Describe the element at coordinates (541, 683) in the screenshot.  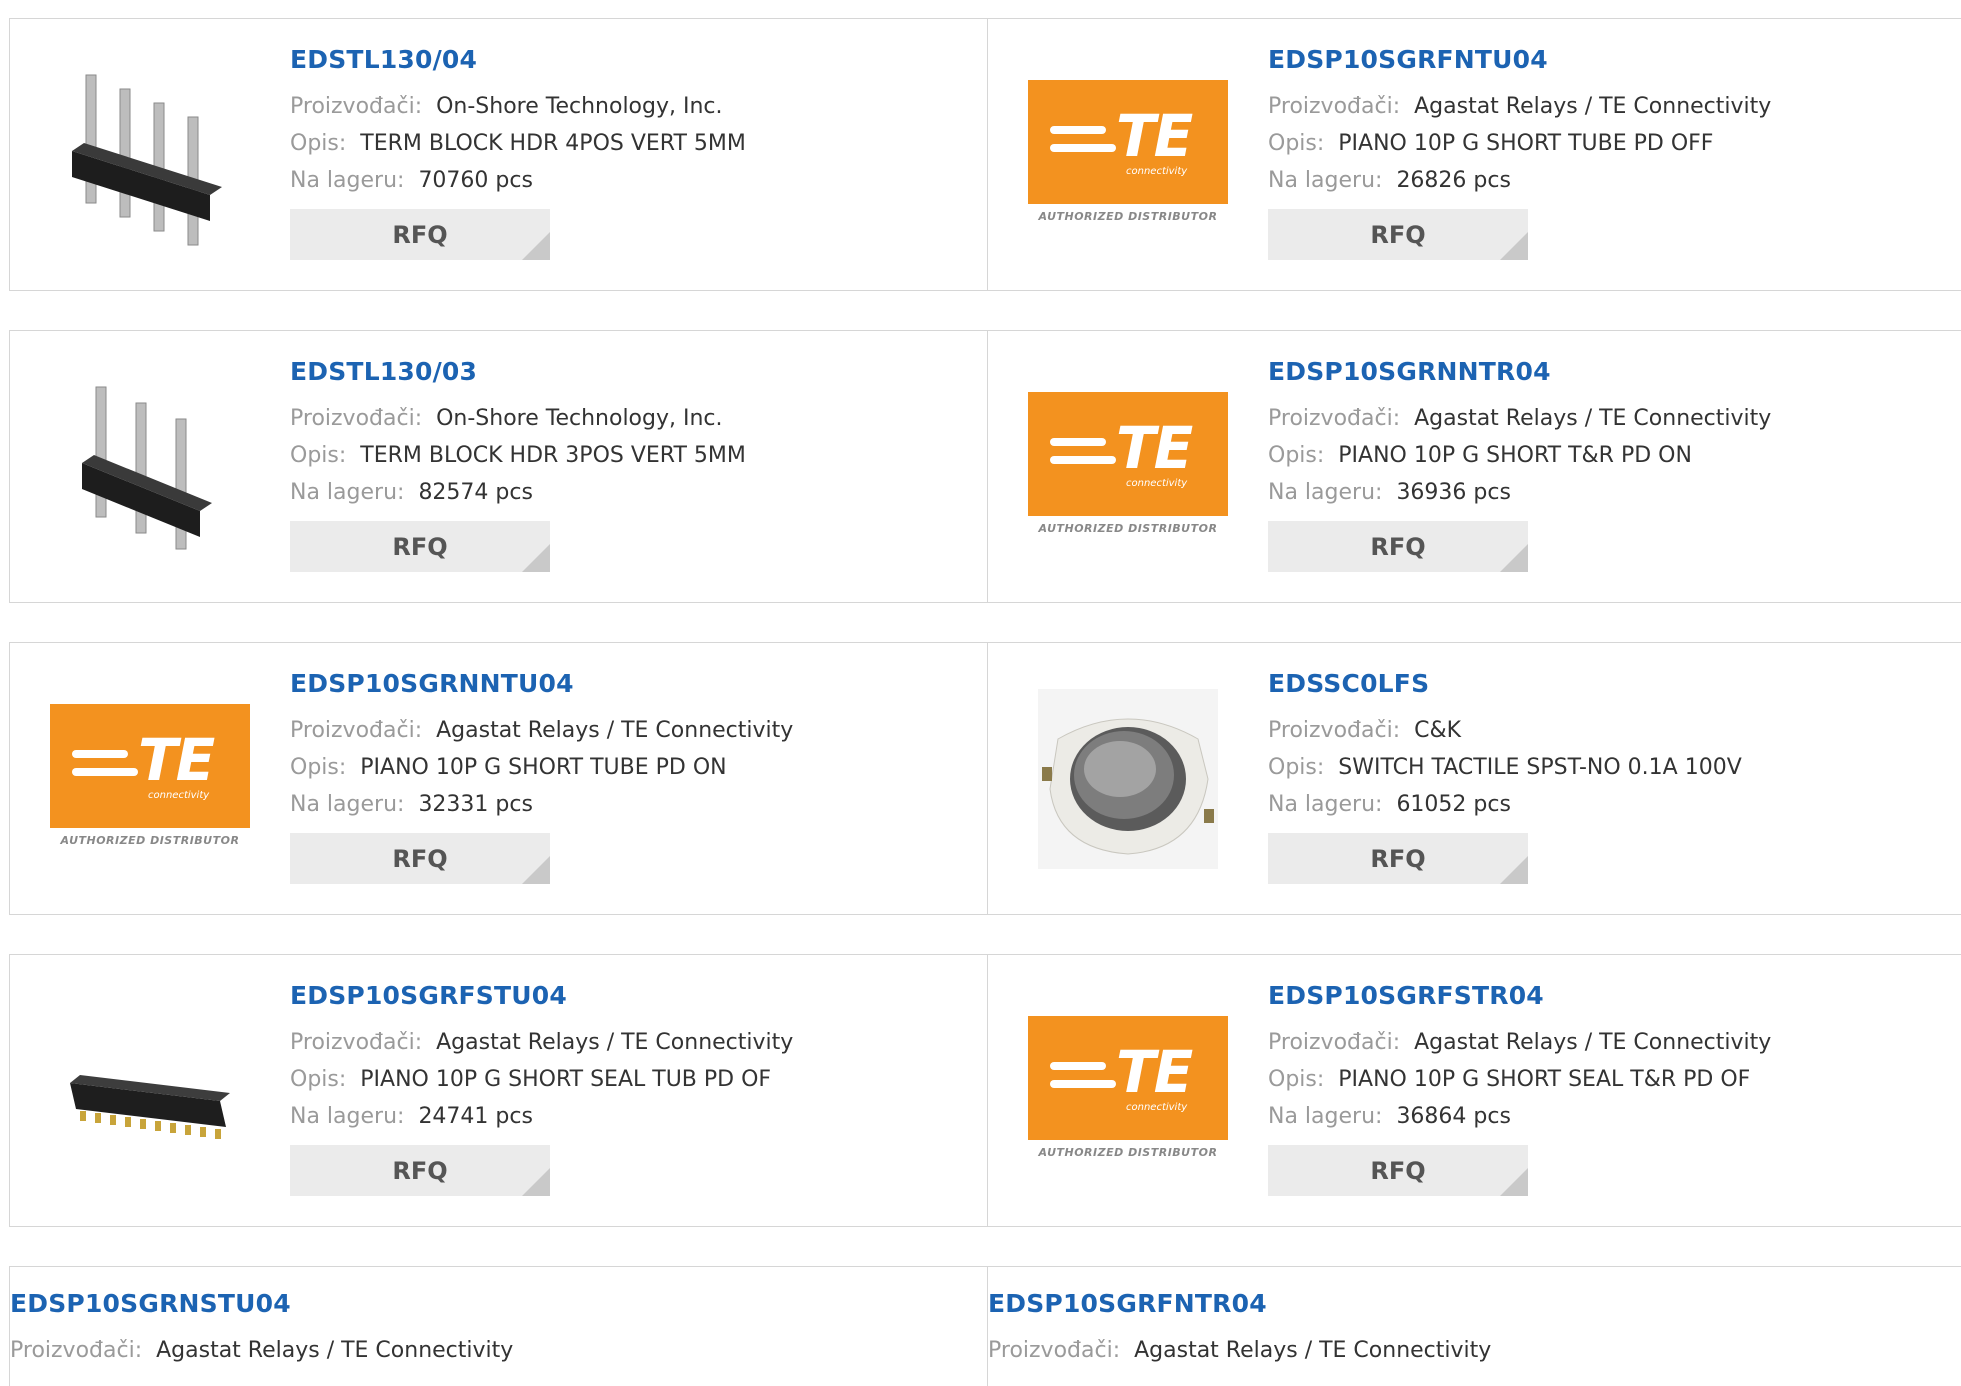
I see `part-number-link: EDSP10SGRNNTU04` at that location.